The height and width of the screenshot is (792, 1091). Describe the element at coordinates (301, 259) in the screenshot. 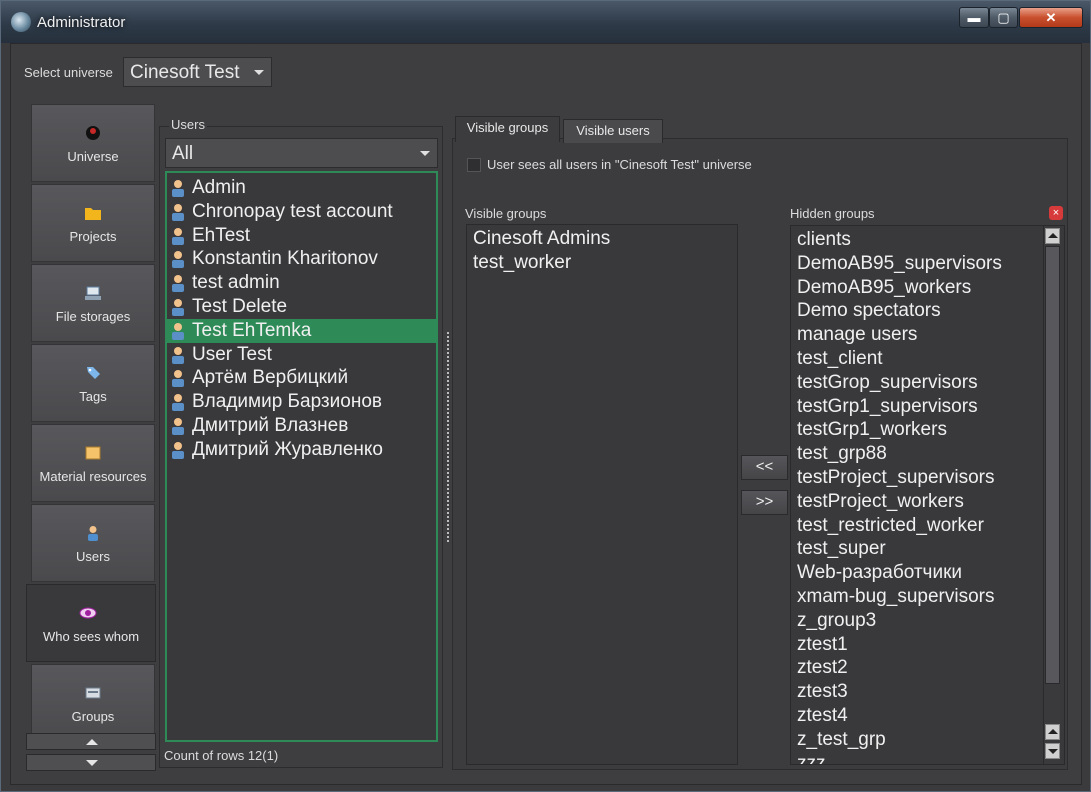

I see `user-row: Konstantin Kharitonov` at that location.